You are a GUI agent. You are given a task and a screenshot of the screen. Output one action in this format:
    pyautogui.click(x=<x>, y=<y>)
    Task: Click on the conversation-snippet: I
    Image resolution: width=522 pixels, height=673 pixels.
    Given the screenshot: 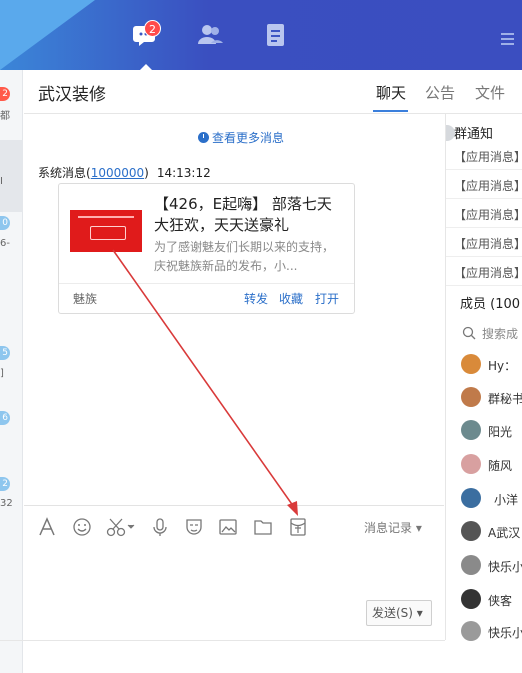 What is the action you would take?
    pyautogui.click(x=1, y=181)
    